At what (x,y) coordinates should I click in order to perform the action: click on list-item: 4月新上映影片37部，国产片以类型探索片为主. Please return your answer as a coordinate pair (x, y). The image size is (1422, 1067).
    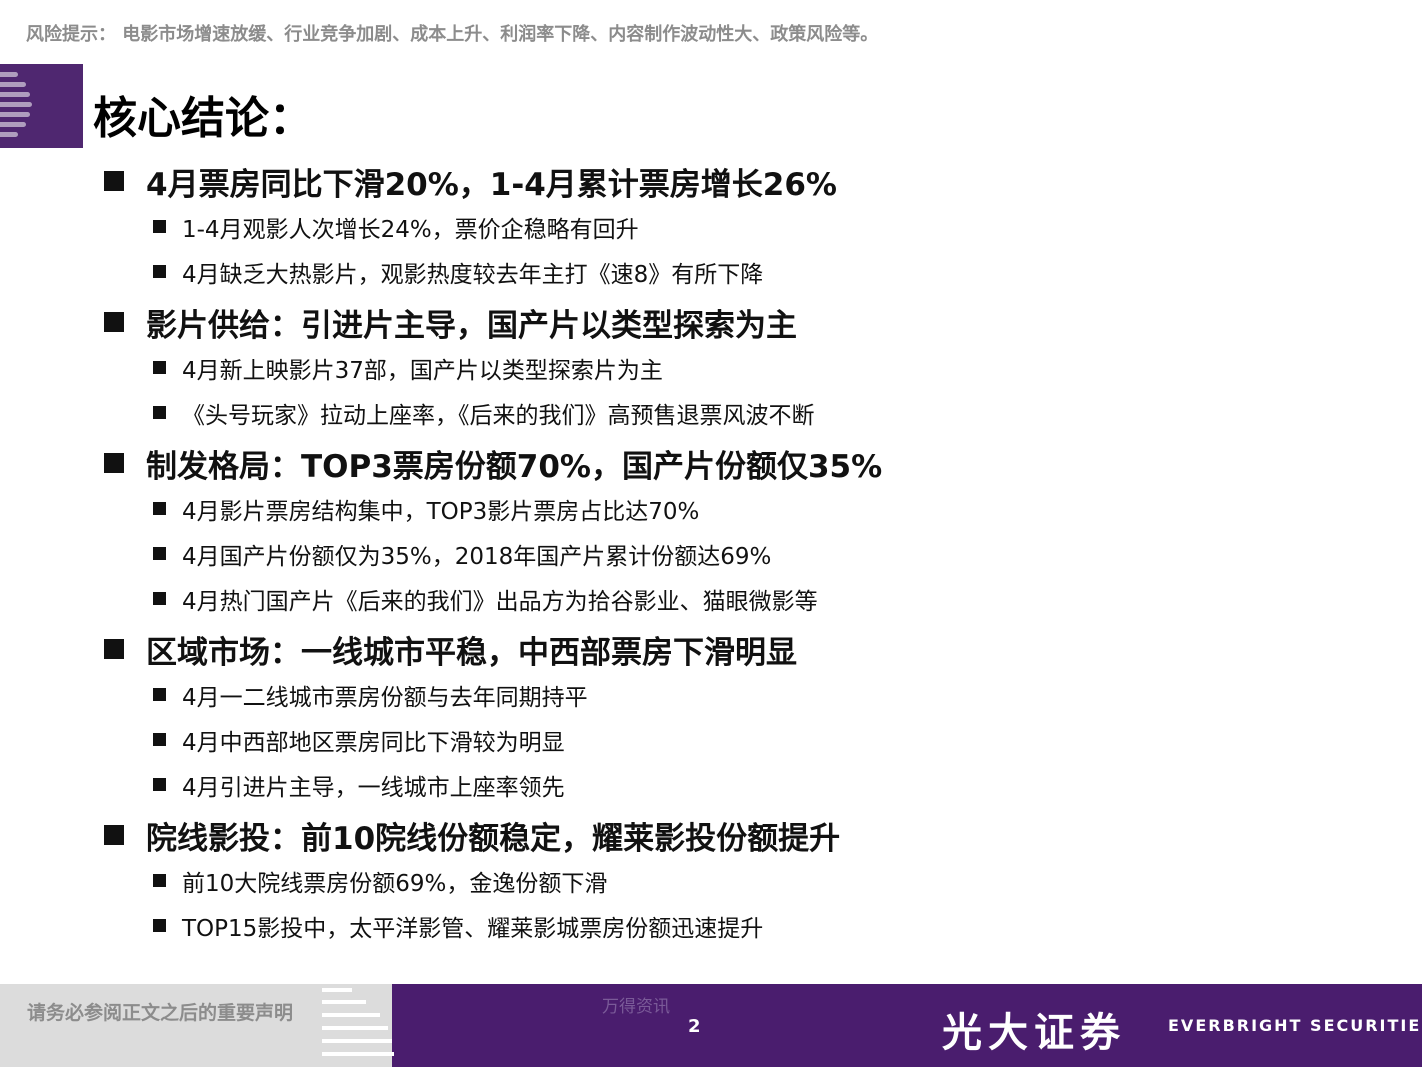
    Looking at the image, I should click on (750, 367).